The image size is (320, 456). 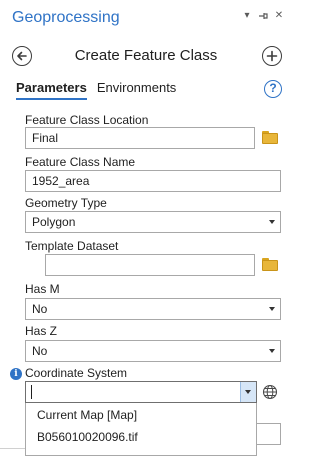 What do you see at coordinates (31, 392) in the screenshot?
I see `text-cursor` at bounding box center [31, 392].